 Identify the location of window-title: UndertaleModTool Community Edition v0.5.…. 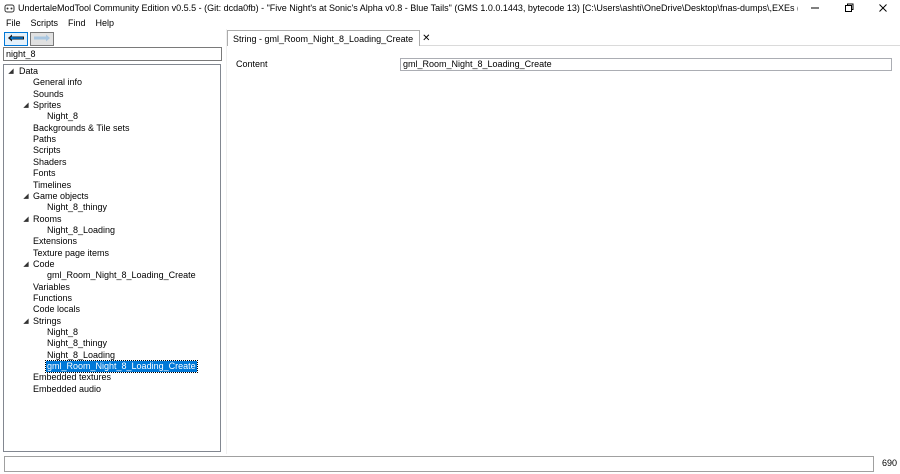
(408, 8).